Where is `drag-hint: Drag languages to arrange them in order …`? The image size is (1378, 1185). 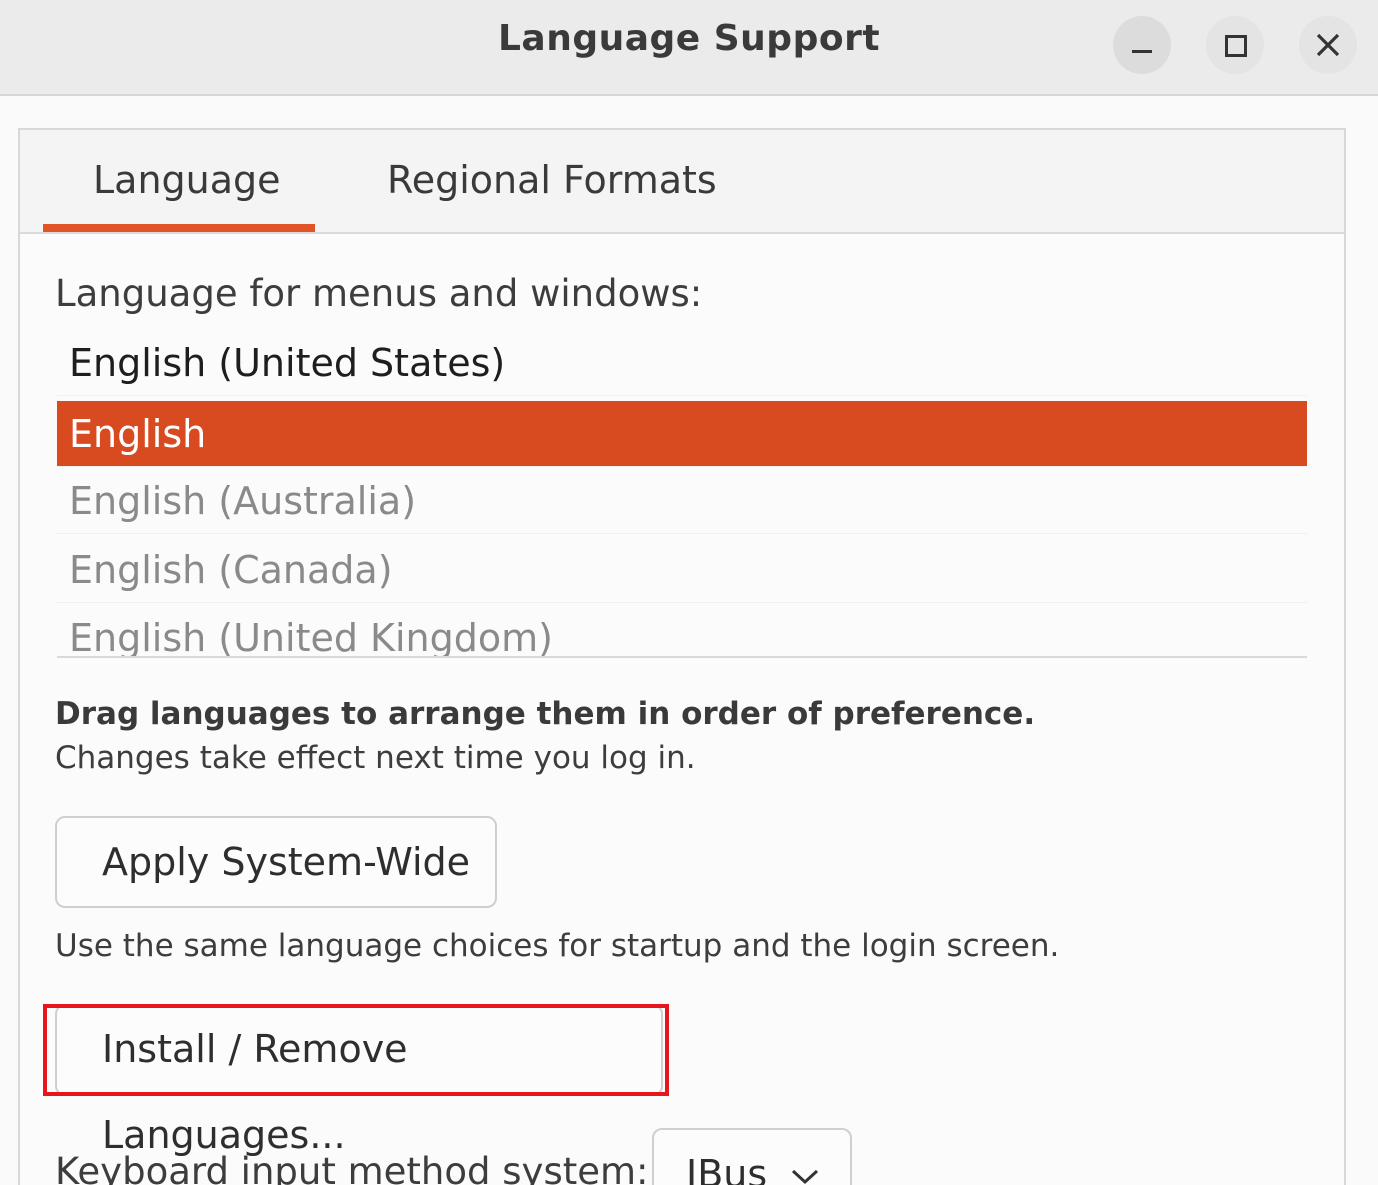 drag-hint: Drag languages to arrange them in order … is located at coordinates (545, 714).